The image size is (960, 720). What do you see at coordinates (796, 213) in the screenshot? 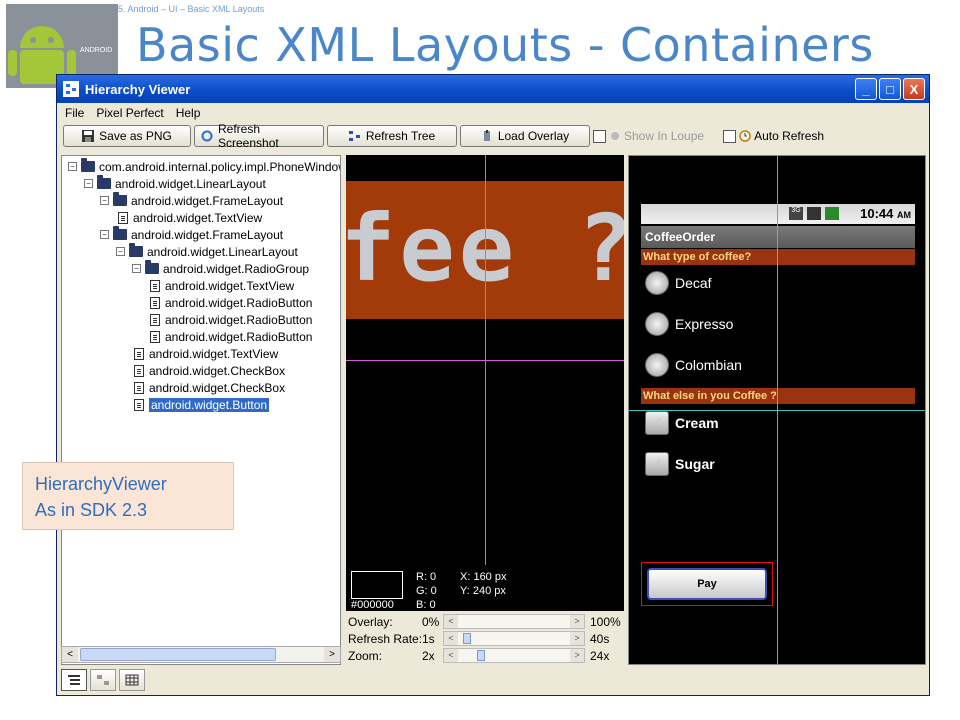
I see `network-icon: 3G` at bounding box center [796, 213].